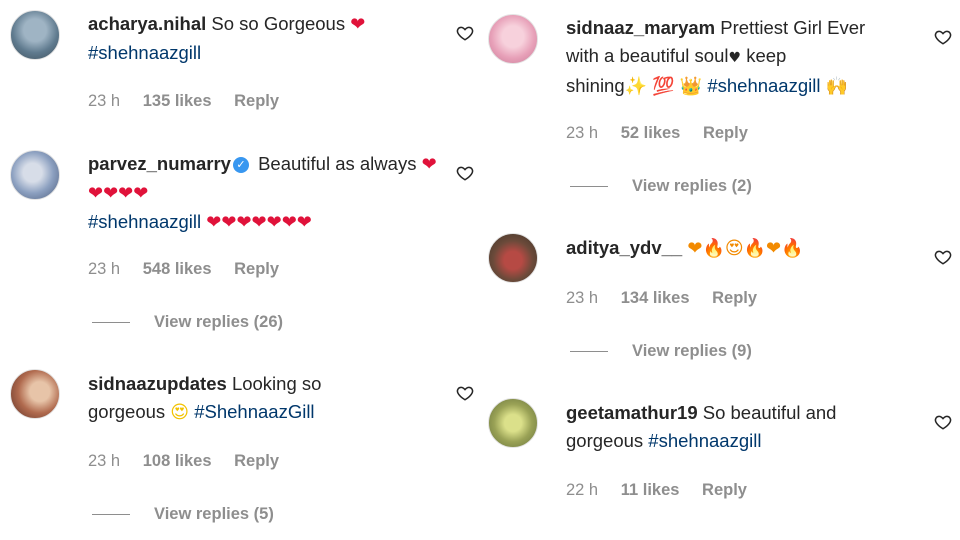 This screenshot has height=540, width=960. I want to click on crown-emoji: 👑, so click(691, 86).